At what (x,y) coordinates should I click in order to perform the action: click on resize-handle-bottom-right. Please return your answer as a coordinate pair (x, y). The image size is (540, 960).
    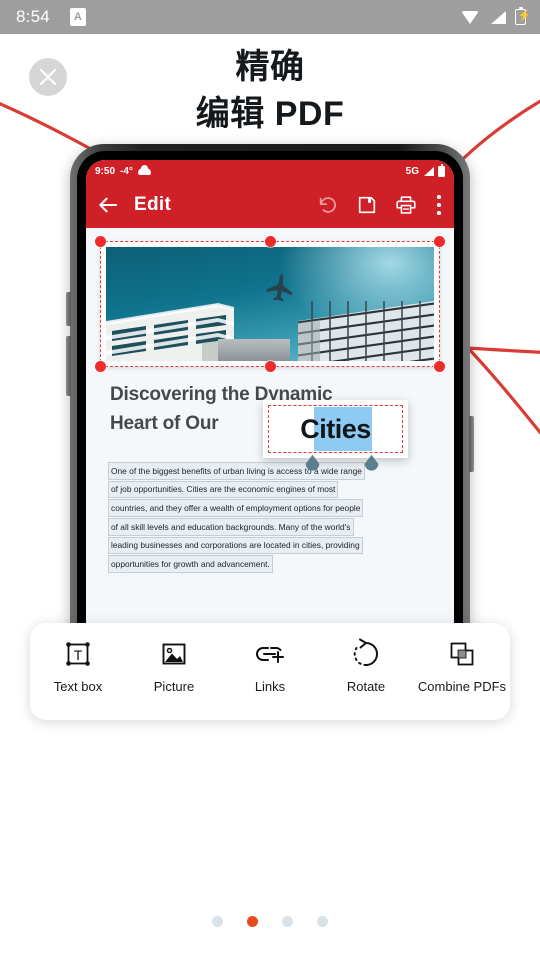
    Looking at the image, I should click on (439, 366).